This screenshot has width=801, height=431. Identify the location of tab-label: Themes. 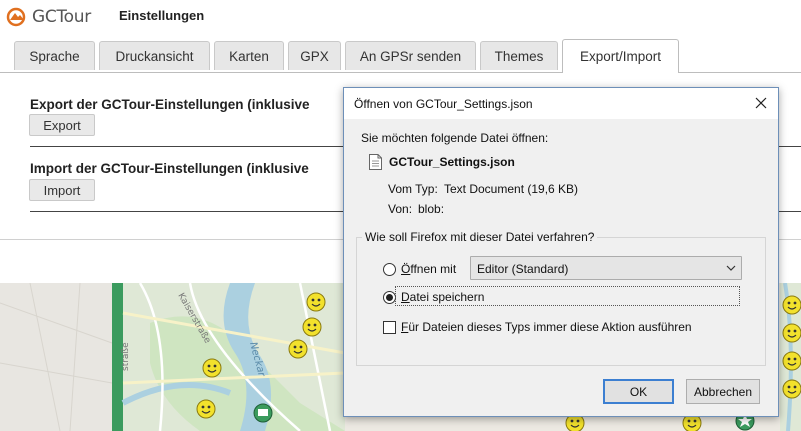
(519, 56).